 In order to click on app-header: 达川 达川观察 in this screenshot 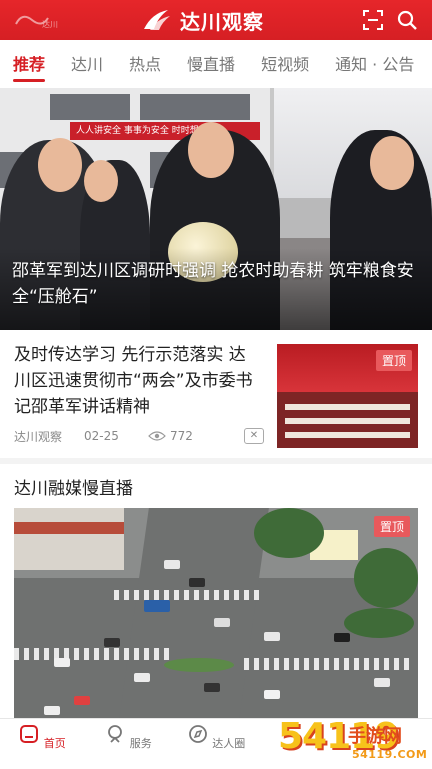, I will do `click(216, 20)`.